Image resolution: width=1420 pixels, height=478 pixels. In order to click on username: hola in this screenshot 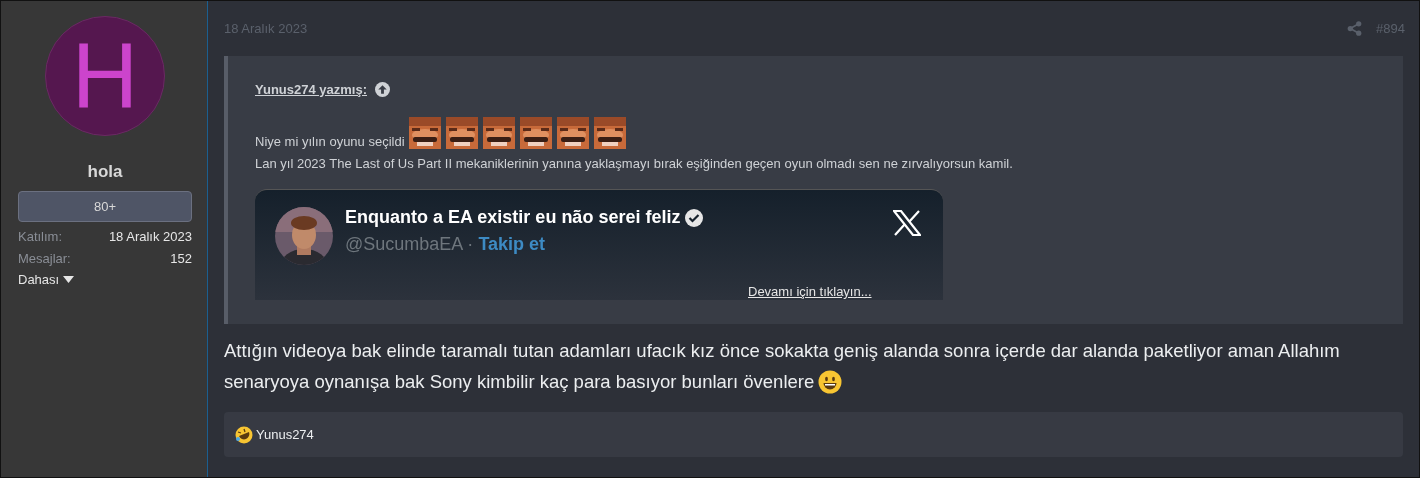, I will do `click(105, 172)`.